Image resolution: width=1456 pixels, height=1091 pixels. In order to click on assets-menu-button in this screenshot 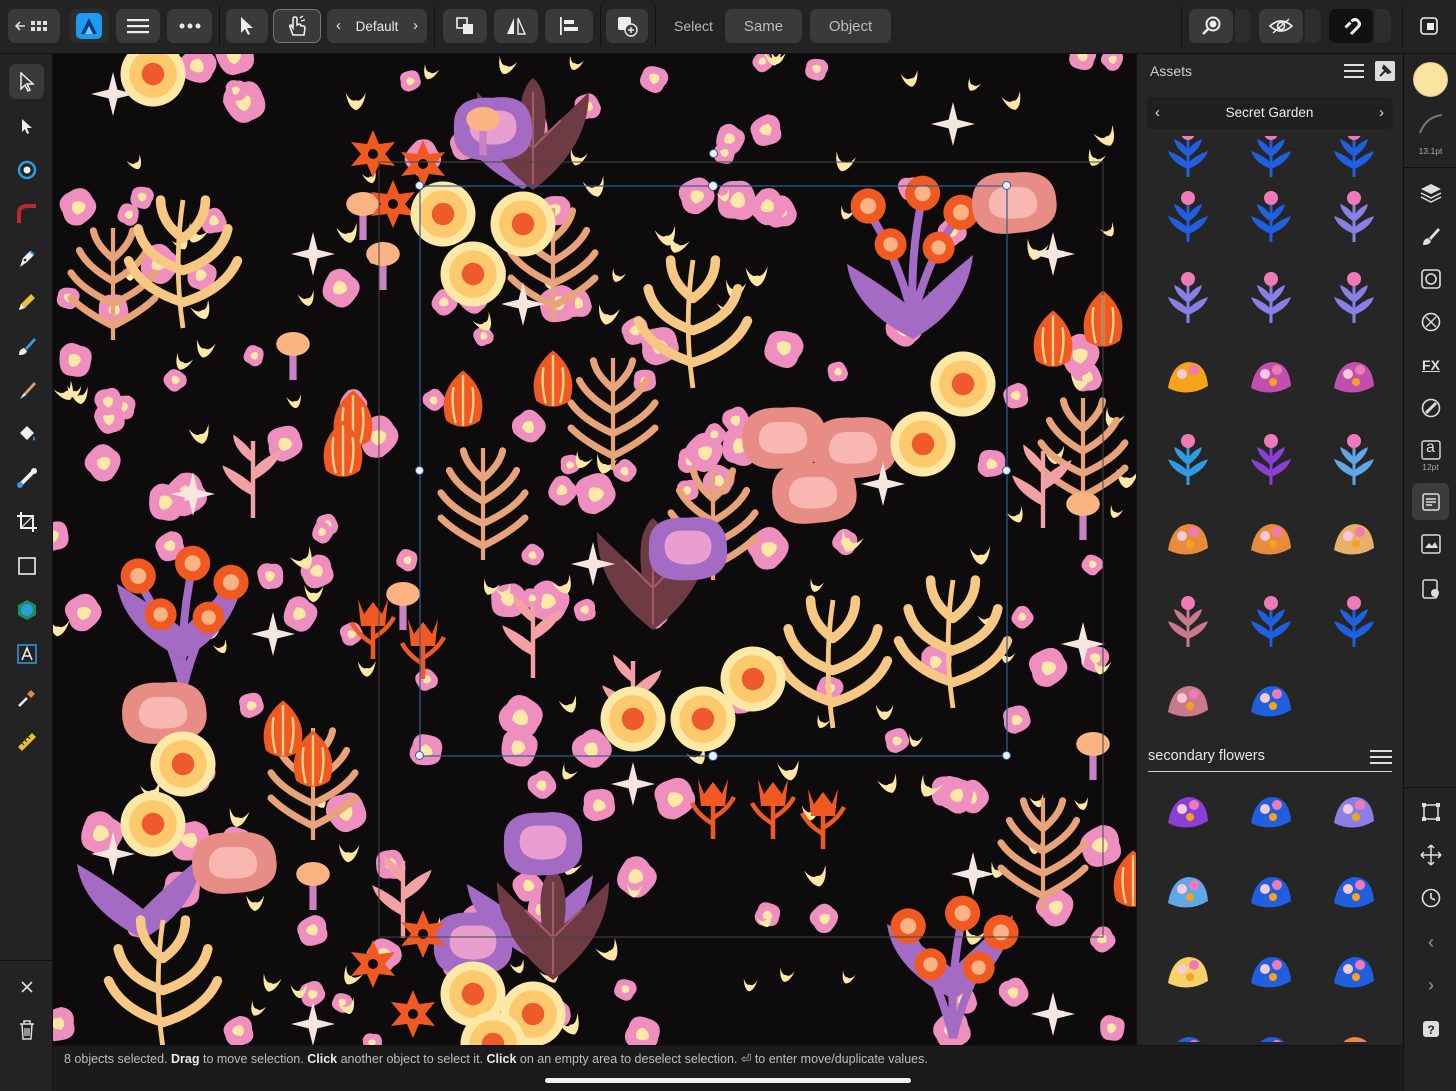, I will do `click(1354, 73)`.